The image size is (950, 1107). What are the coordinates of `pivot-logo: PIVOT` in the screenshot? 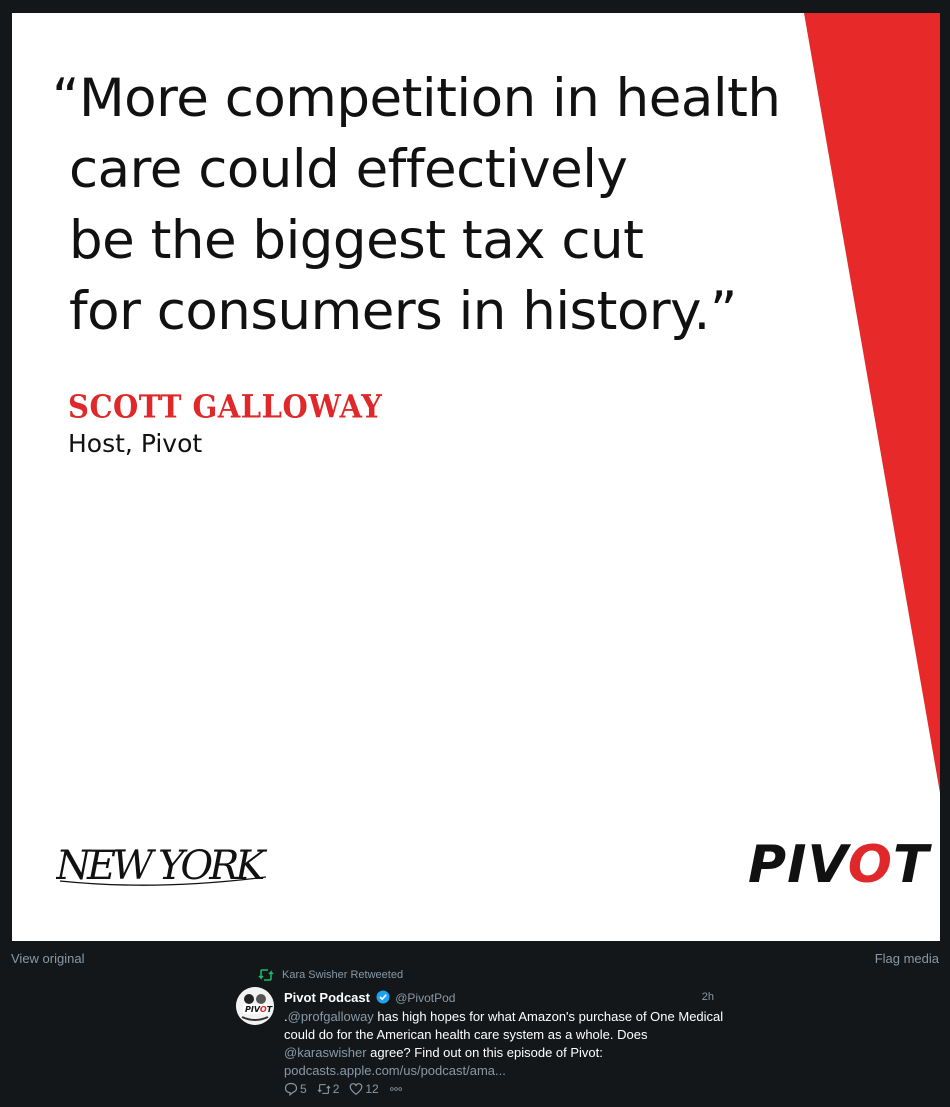 It's located at (839, 865).